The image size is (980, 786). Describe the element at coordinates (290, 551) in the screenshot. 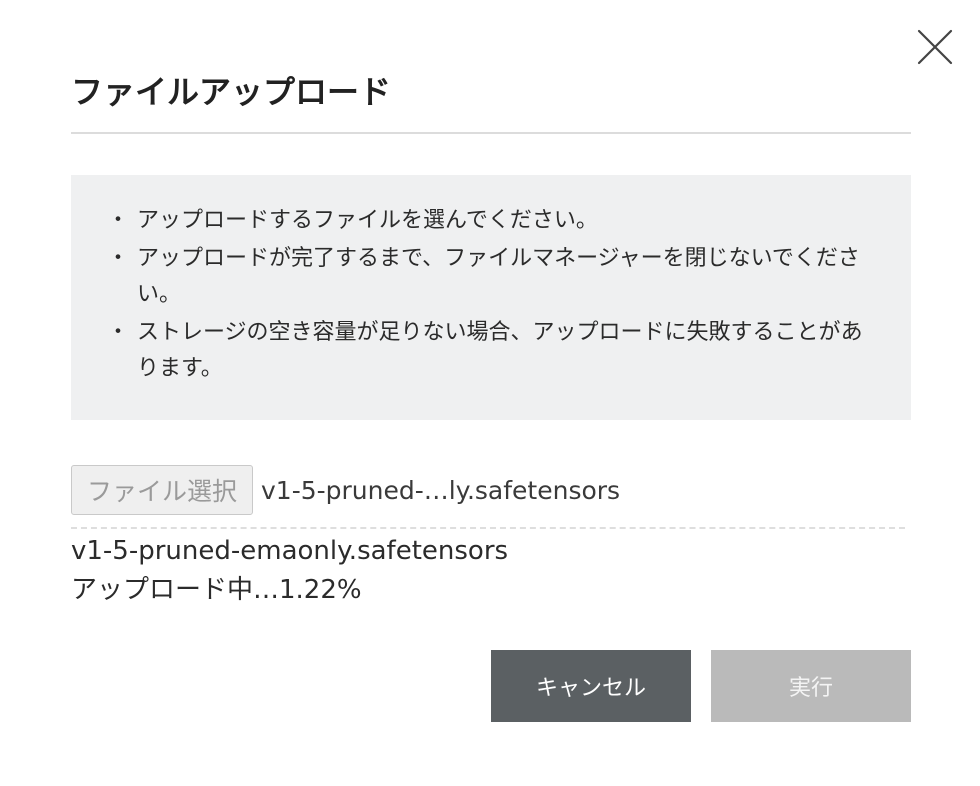

I see `upload-file-name: v1-5-pruned-emaonly.safetensors` at that location.